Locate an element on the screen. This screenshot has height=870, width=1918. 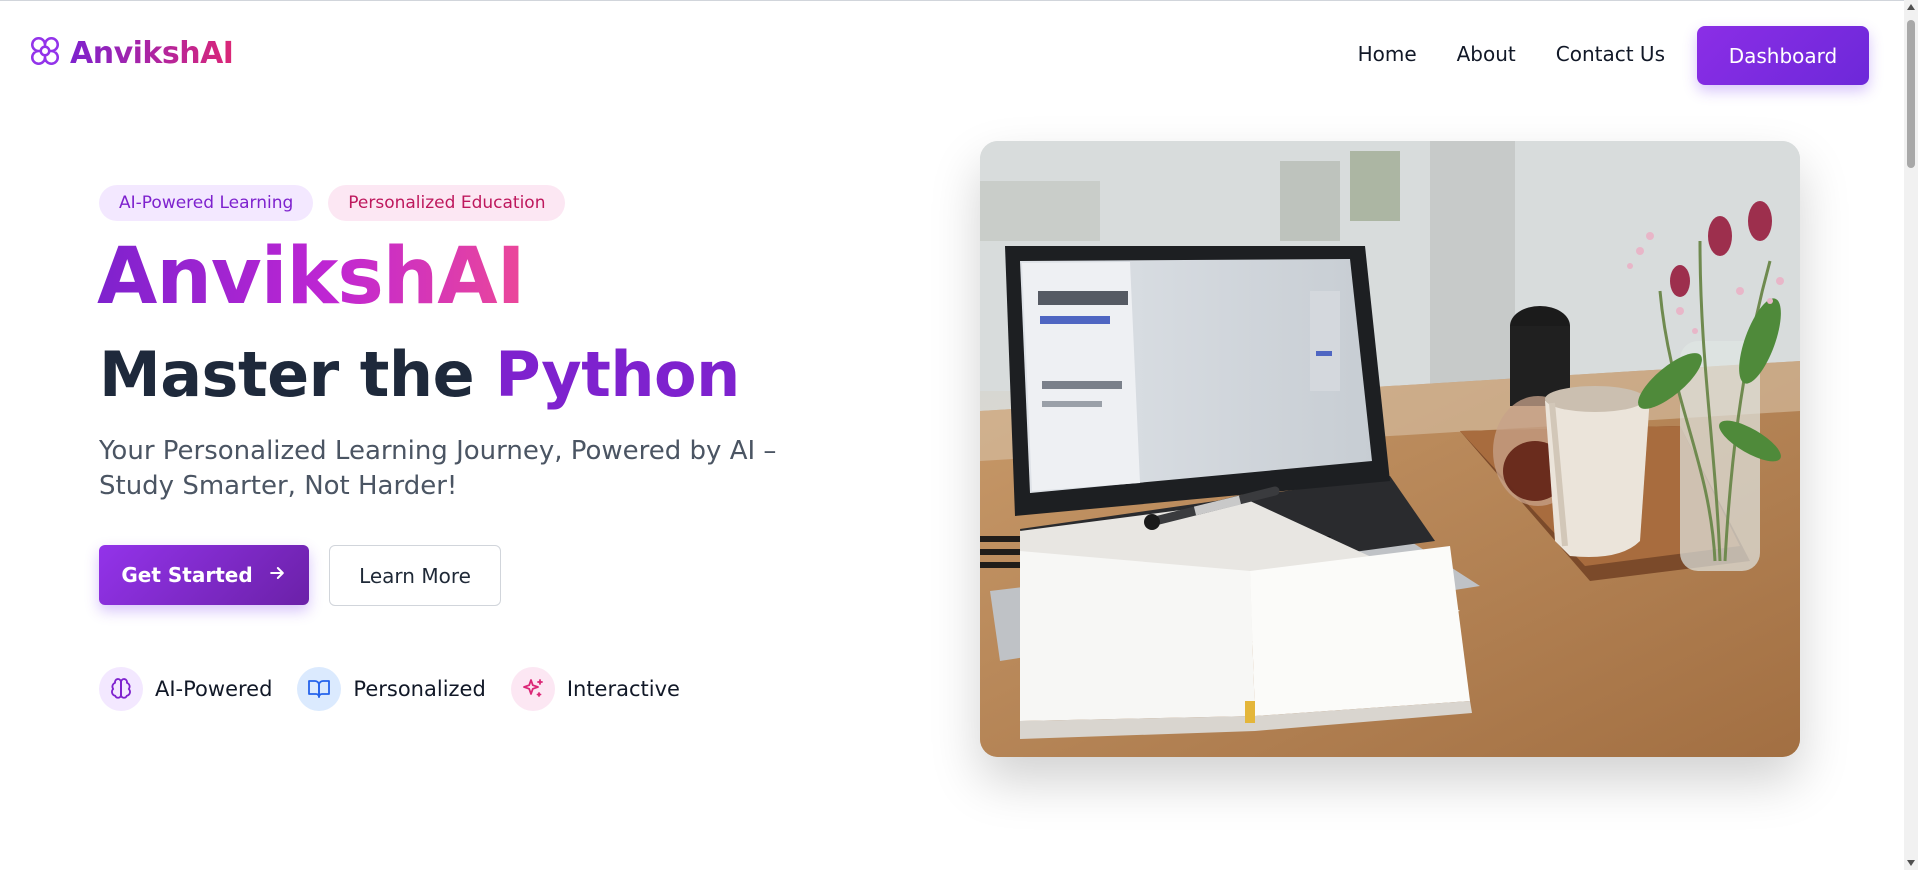
brain-icon is located at coordinates (121, 689).